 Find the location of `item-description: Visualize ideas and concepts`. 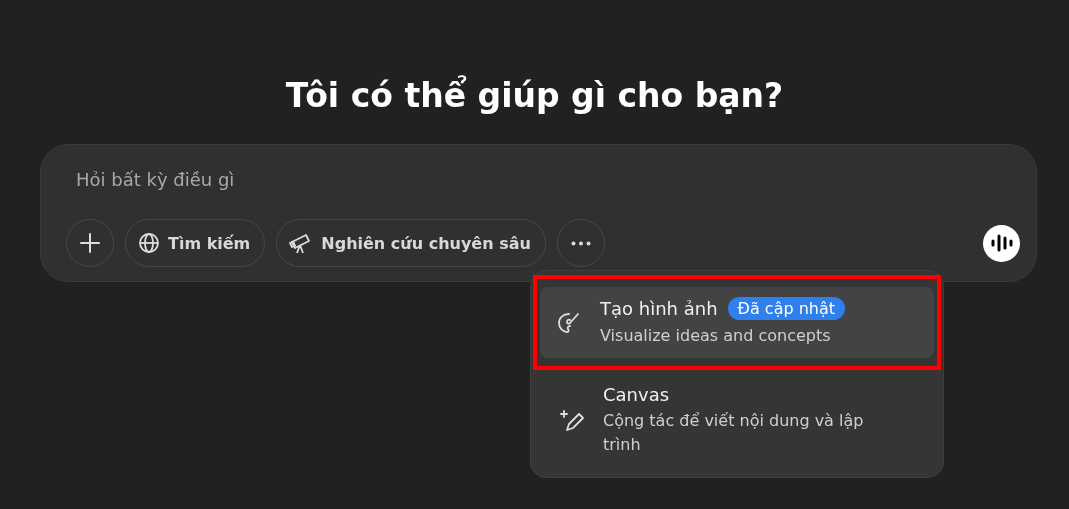

item-description: Visualize ideas and concepts is located at coordinates (716, 336).